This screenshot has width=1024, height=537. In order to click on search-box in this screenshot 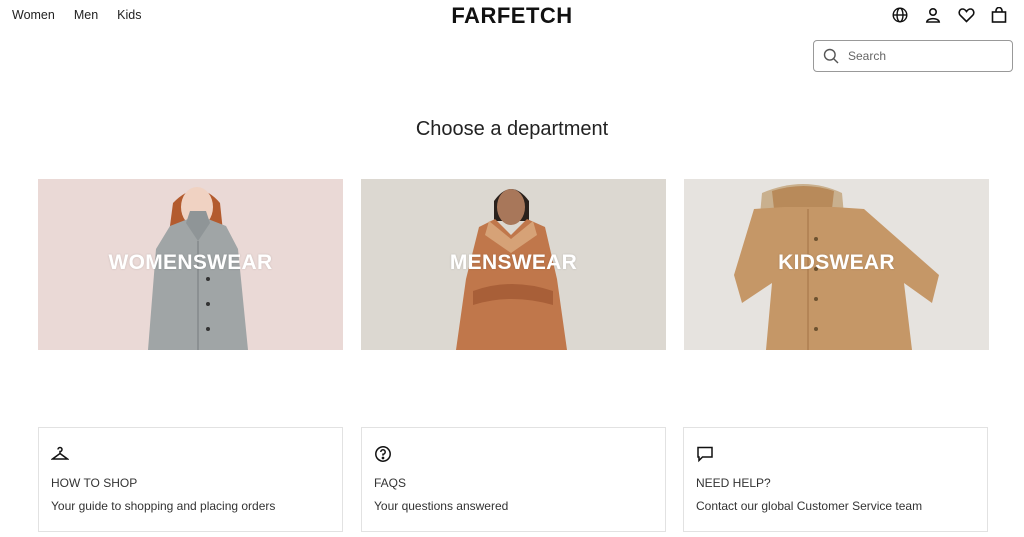, I will do `click(913, 56)`.